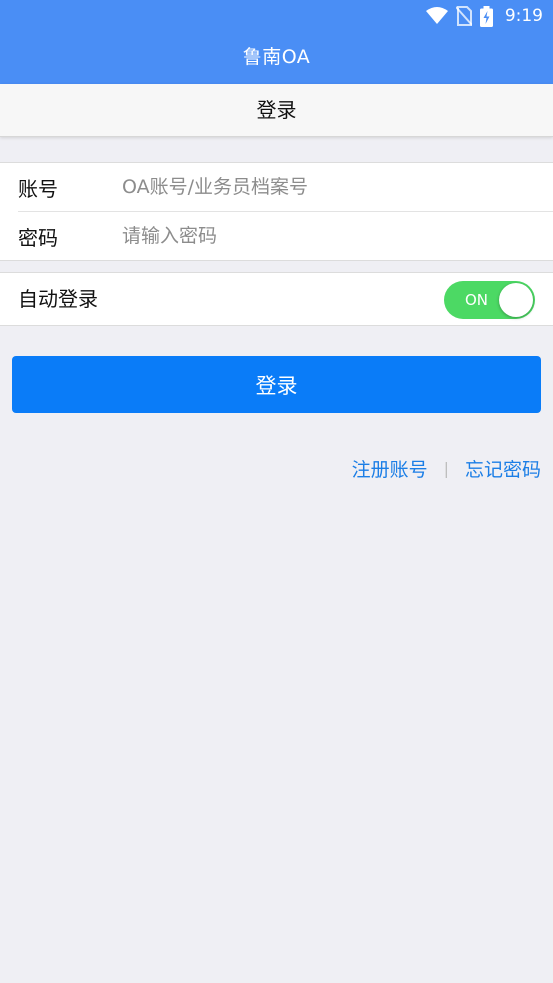 The image size is (553, 983). What do you see at coordinates (276, 110) in the screenshot?
I see `page-title: 登录` at bounding box center [276, 110].